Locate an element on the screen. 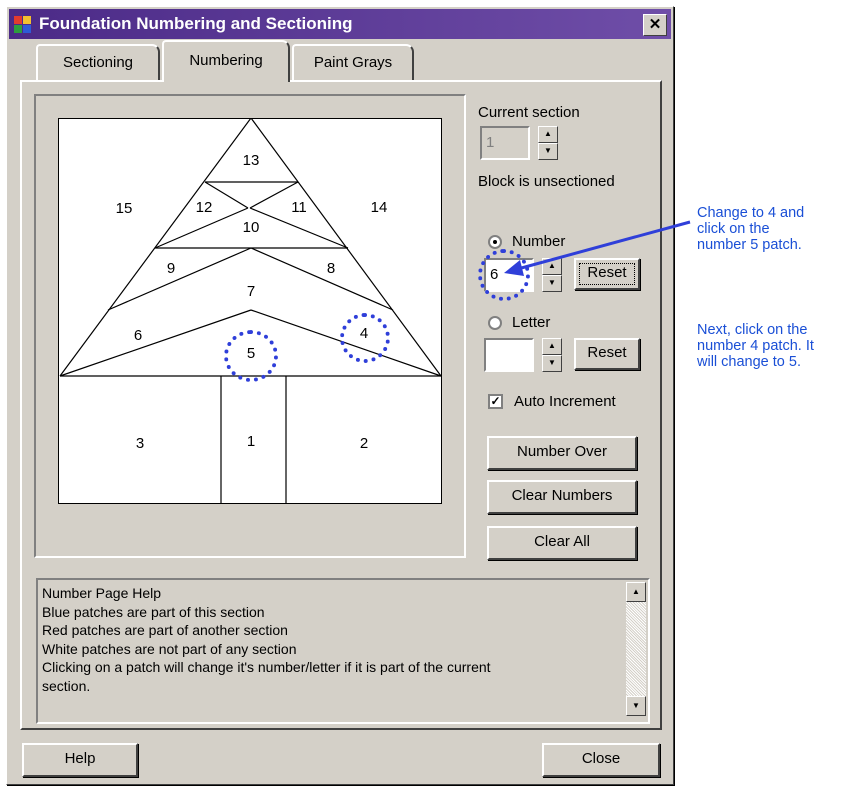 The width and height of the screenshot is (846, 793). arrow-icon is located at coordinates (597, 248).